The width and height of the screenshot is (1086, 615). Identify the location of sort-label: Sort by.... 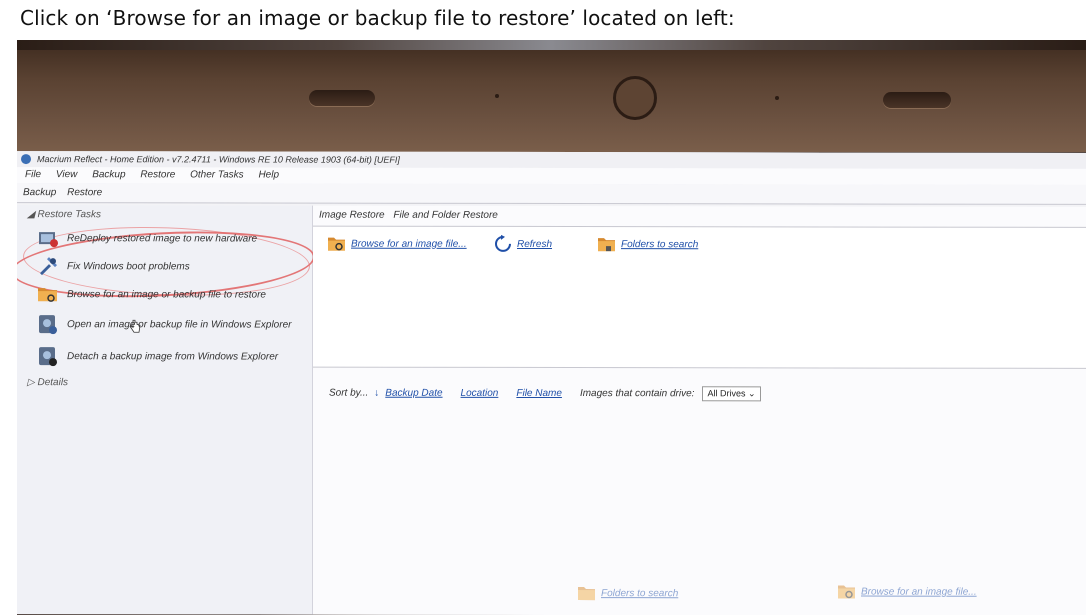
(349, 393).